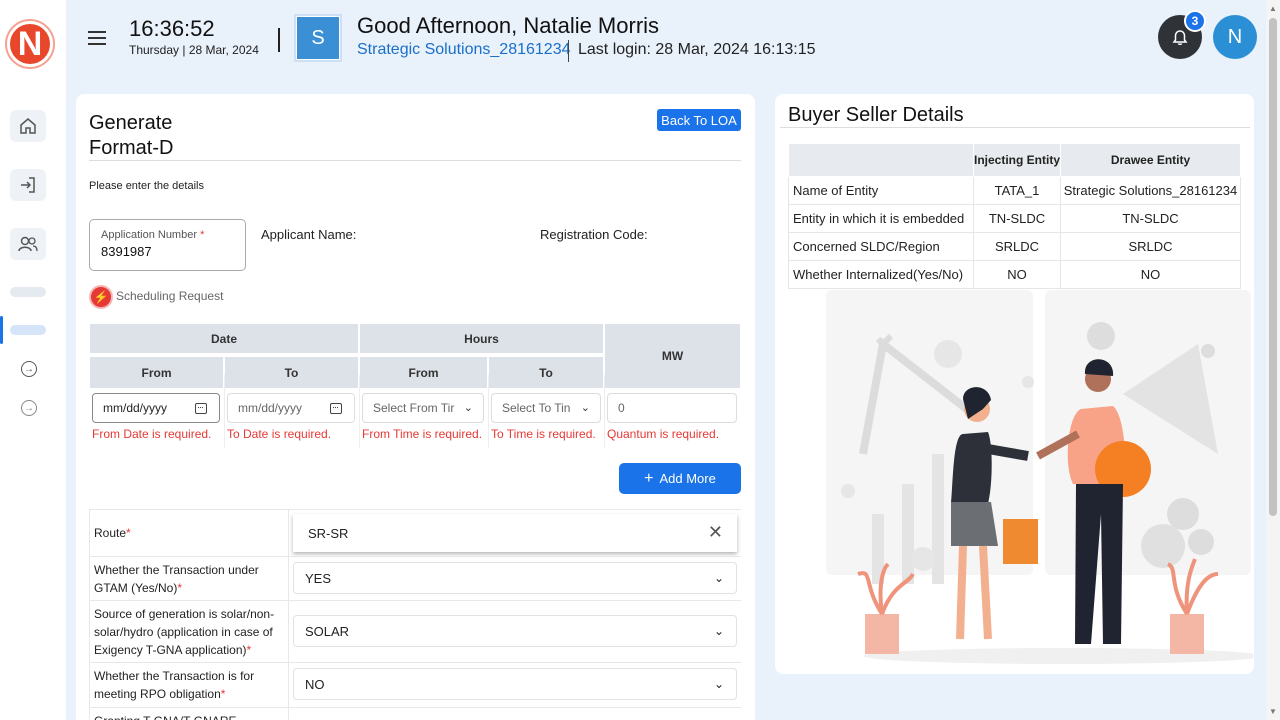 This screenshot has width=1280, height=720. I want to click on date-header: Date, so click(224, 338).